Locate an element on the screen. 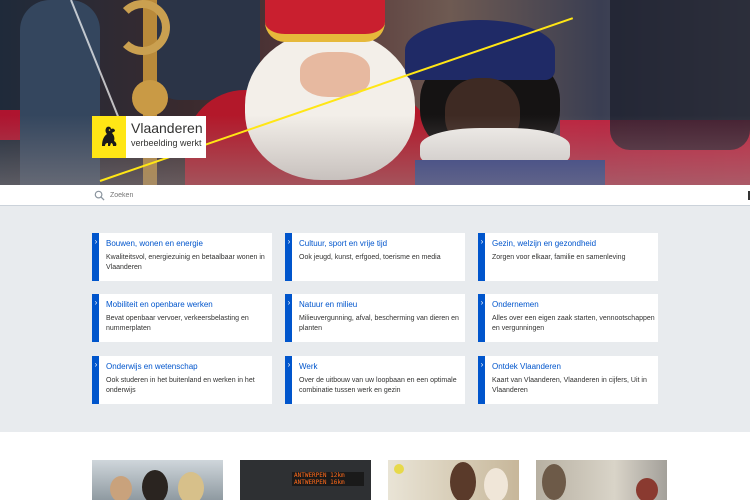  traffic-sign: ANTWERPEN 12km ANTWERPEN 16km is located at coordinates (328, 479).